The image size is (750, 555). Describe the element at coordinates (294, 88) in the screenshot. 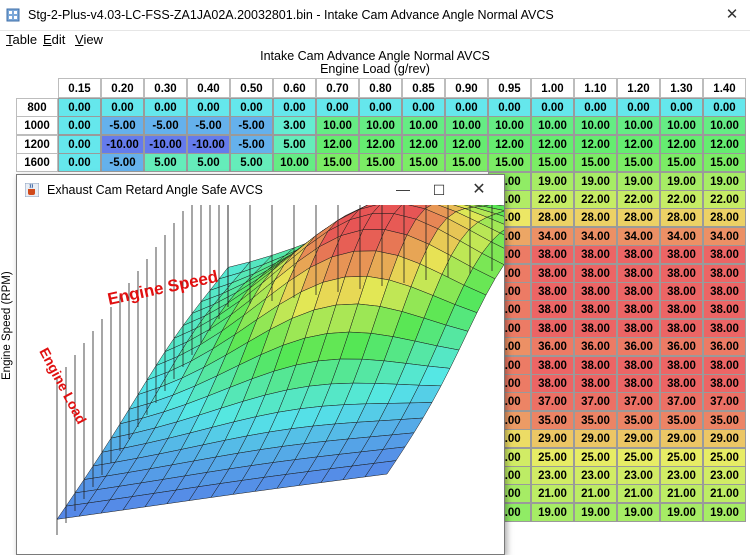

I see `column-header: 0.60` at that location.